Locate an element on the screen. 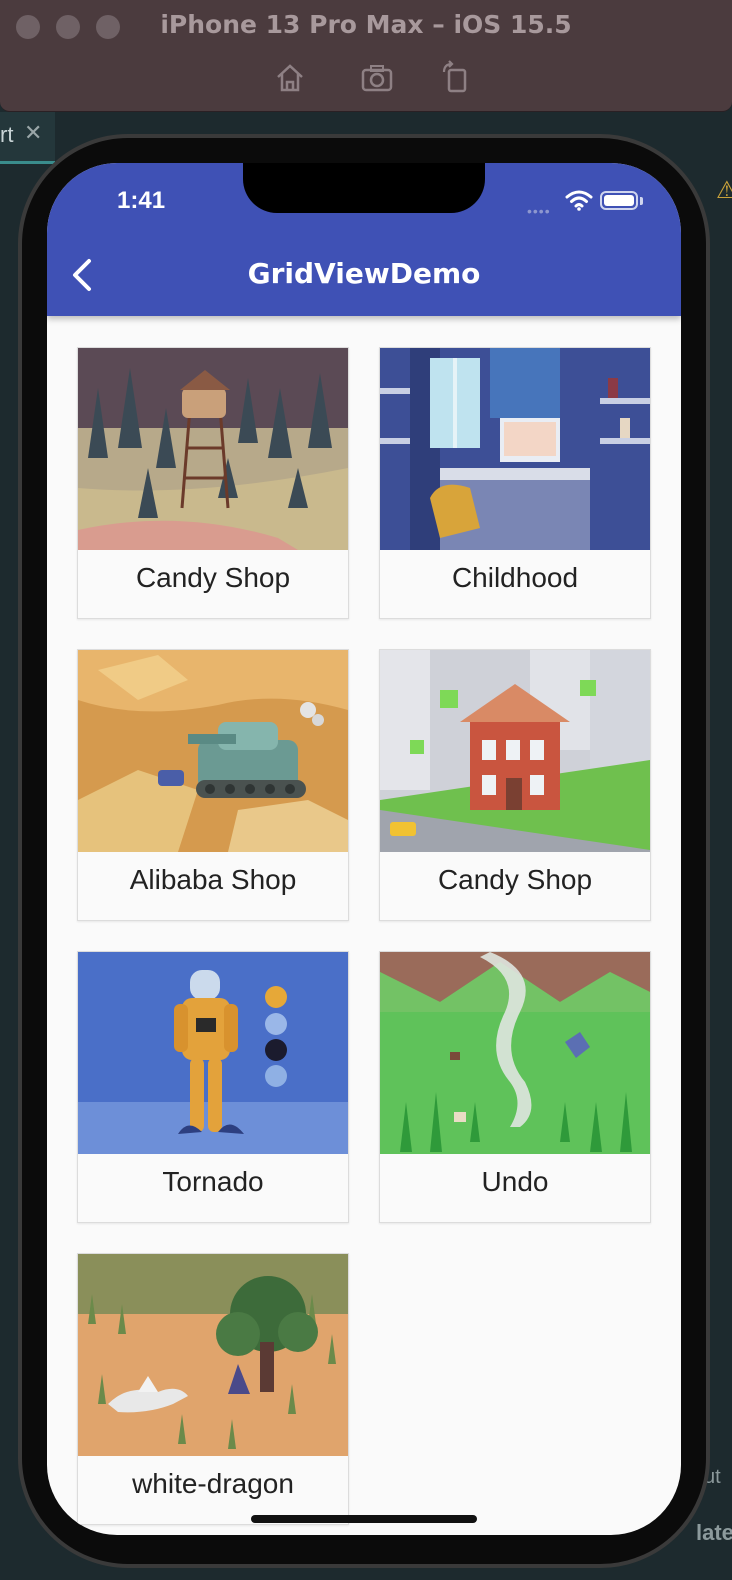 The image size is (732, 1580). rotate-icon is located at coordinates (456, 78).